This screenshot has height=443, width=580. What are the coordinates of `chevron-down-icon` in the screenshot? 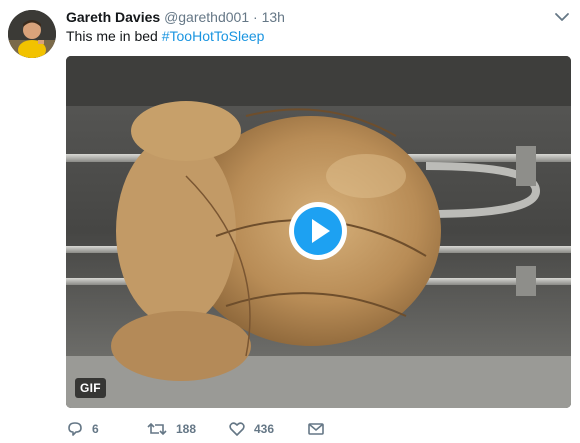 It's located at (562, 17).